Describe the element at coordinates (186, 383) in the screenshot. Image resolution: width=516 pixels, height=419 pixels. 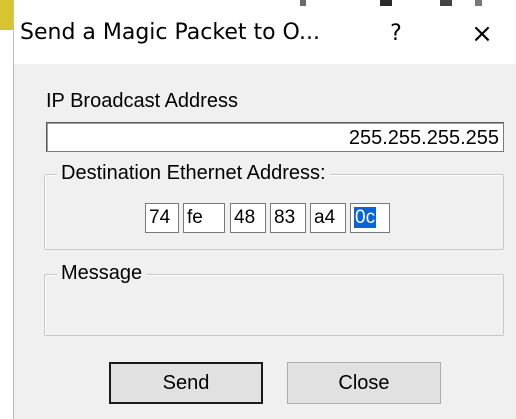
I see `send-button: Send` at that location.